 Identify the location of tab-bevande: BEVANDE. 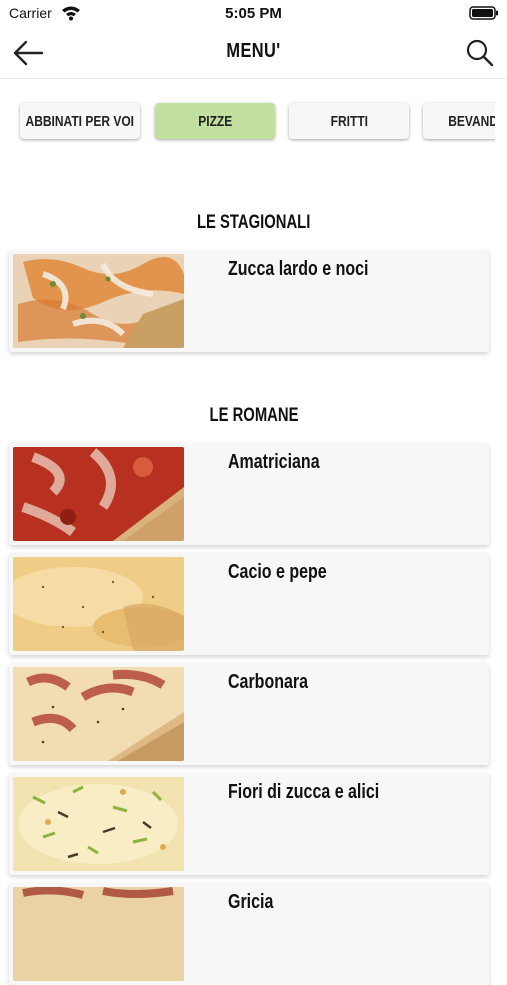
(459, 121).